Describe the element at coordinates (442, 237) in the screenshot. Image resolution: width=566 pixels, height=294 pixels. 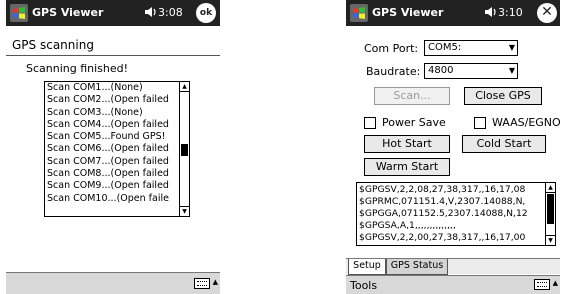
I see `nmea-line: $GPGSV,2,2,00,27,38,317,,16,17,00` at that location.